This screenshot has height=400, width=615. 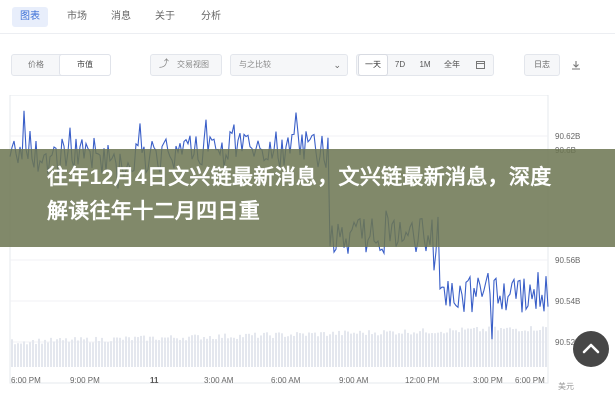 What do you see at coordinates (30, 17) in the screenshot?
I see `tab-chart: 图表` at bounding box center [30, 17].